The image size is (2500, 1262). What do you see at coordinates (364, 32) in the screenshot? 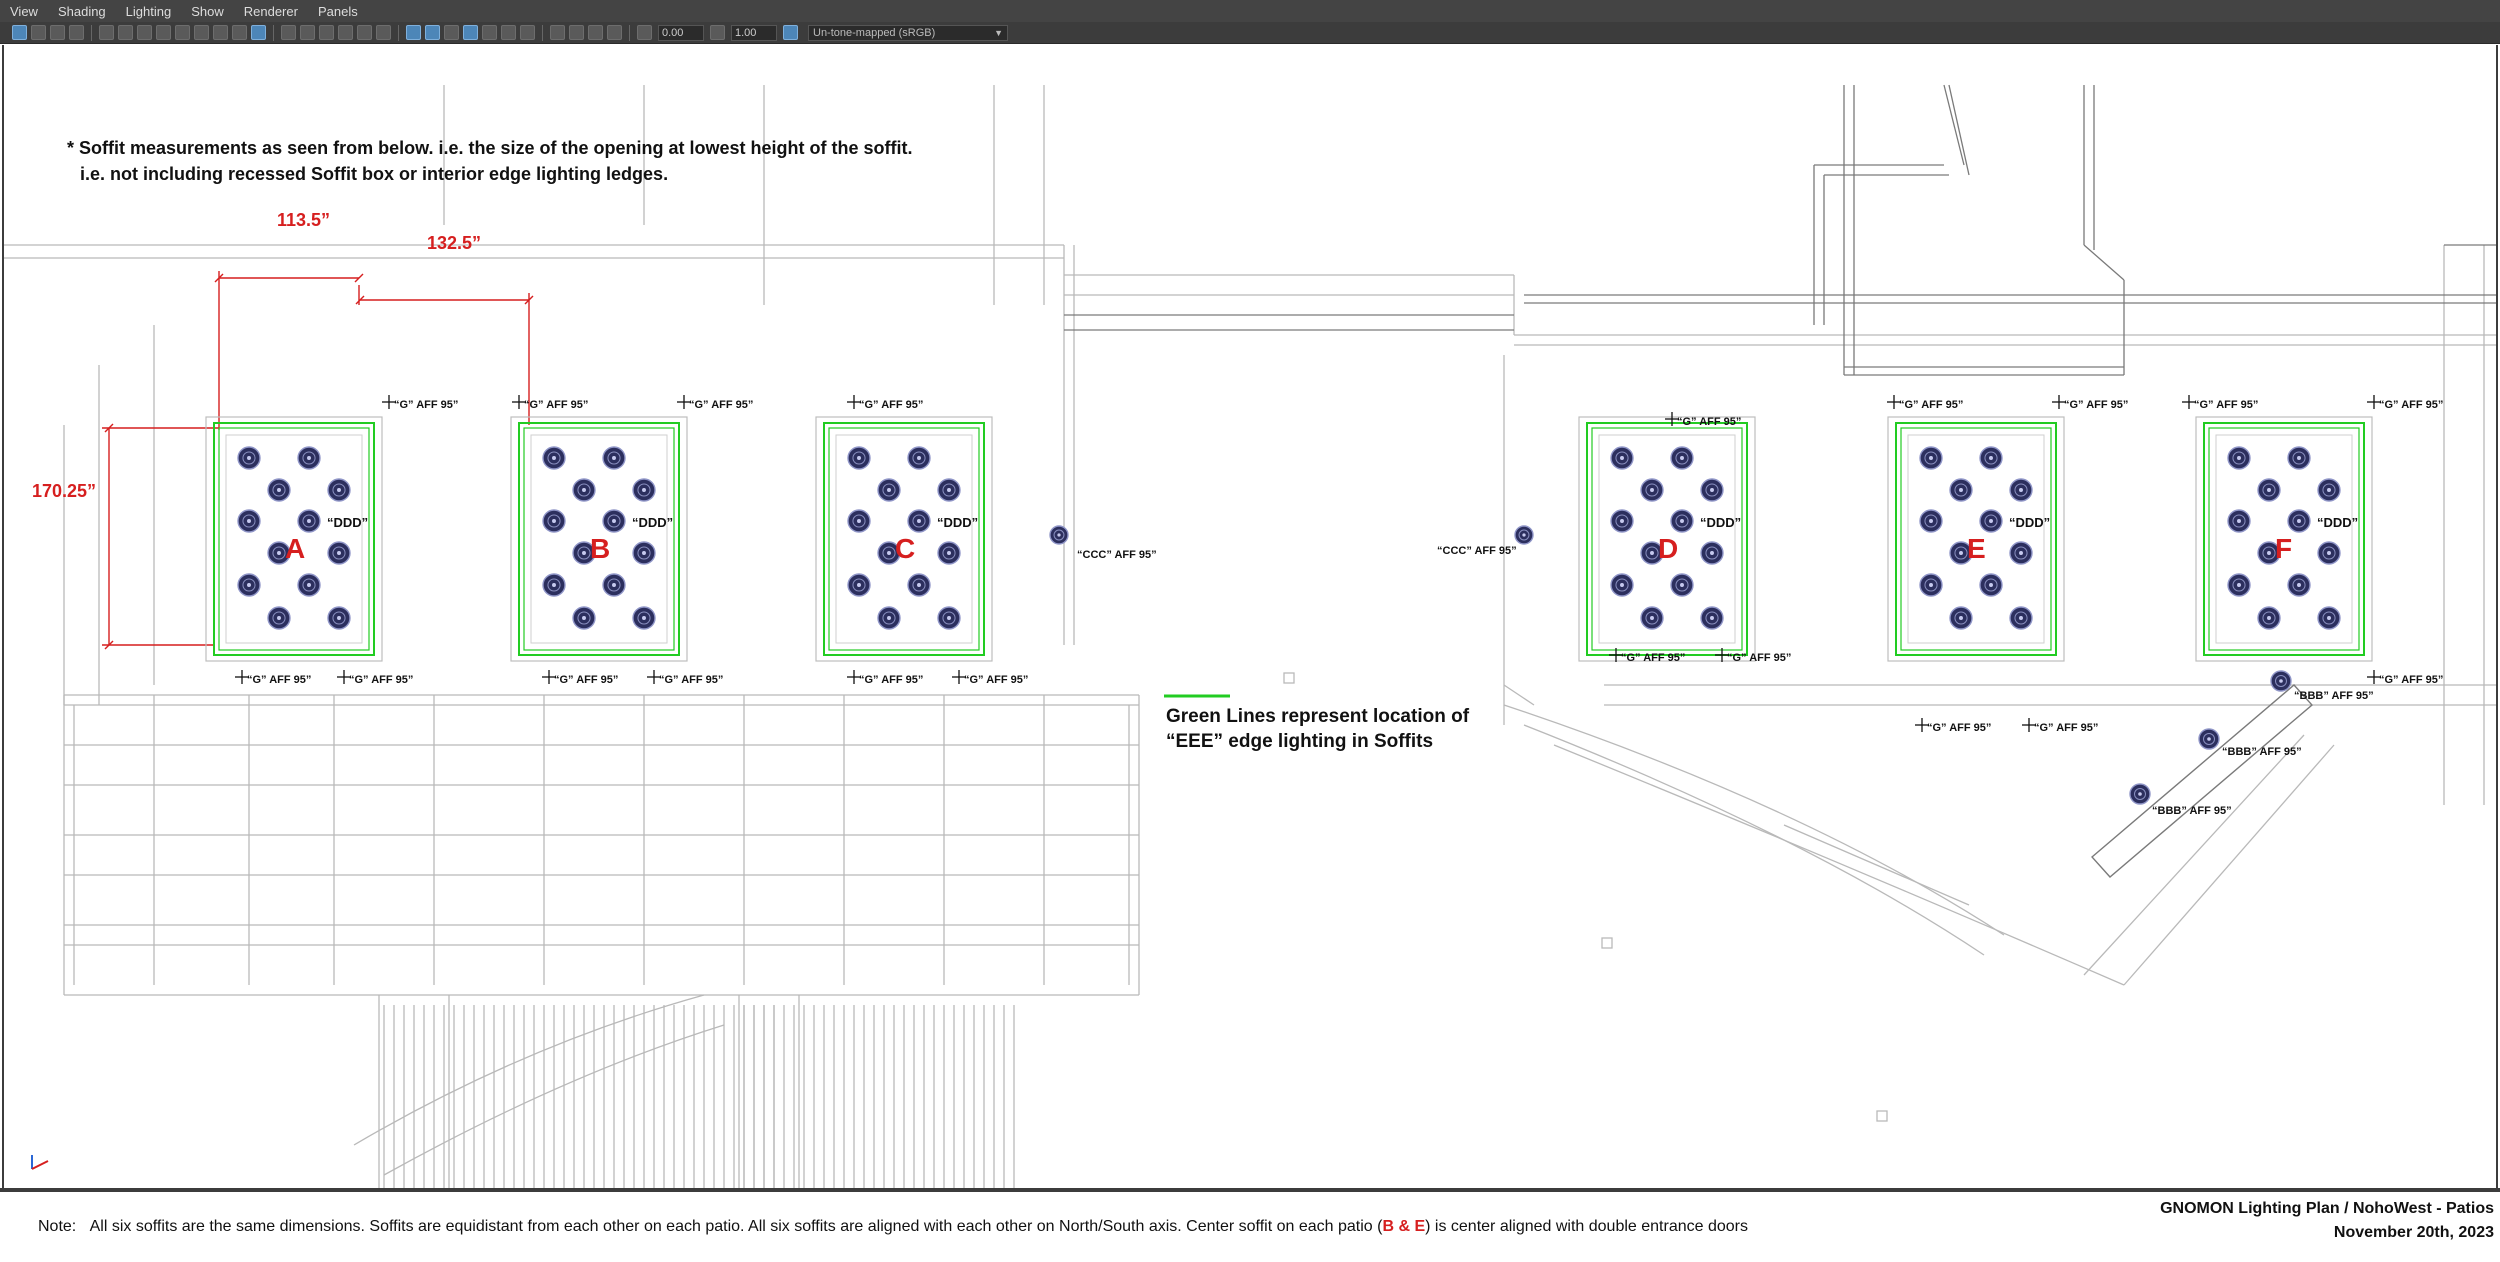
I see `use-lights-icon` at bounding box center [364, 32].